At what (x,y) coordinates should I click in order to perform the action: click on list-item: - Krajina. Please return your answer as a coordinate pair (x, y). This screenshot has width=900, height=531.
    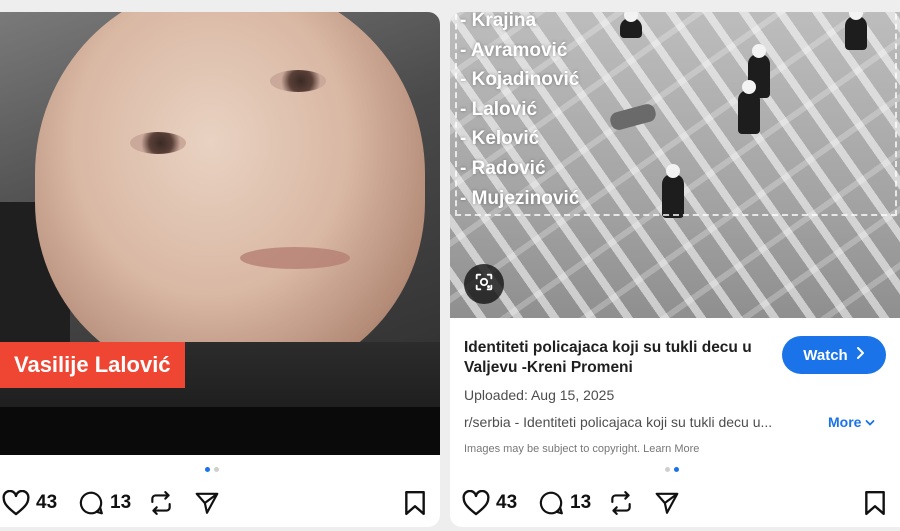
    Looking at the image, I should click on (498, 21).